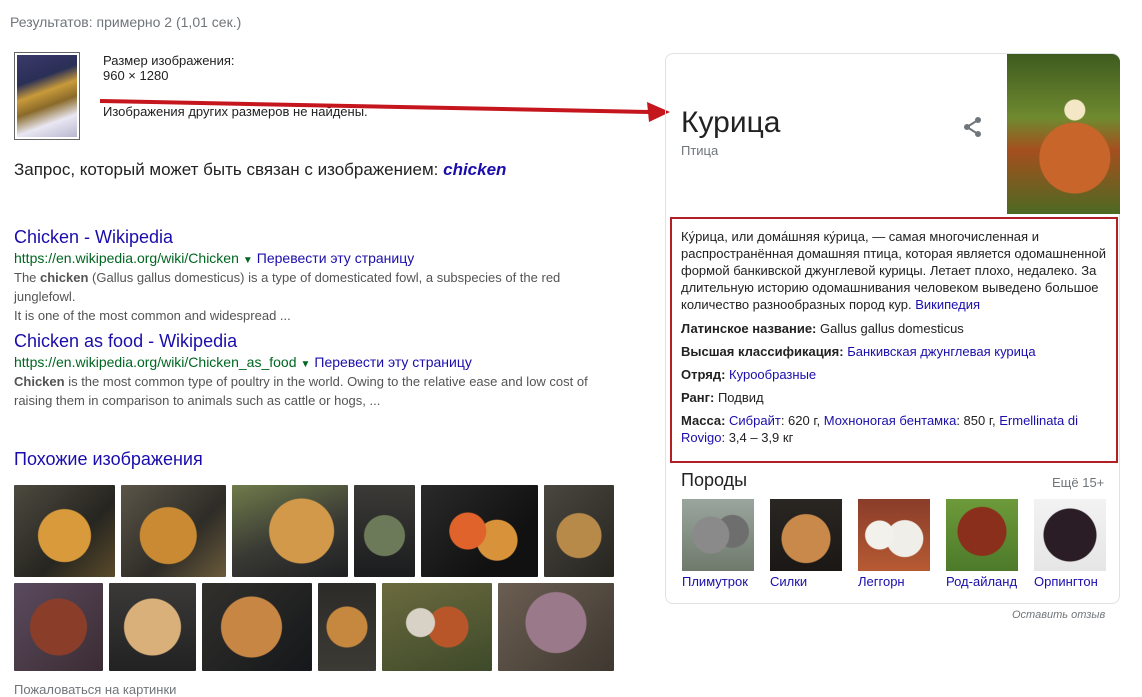  What do you see at coordinates (722, 397) in the screenshot?
I see `fact-rank: Ранг: Подвид` at bounding box center [722, 397].